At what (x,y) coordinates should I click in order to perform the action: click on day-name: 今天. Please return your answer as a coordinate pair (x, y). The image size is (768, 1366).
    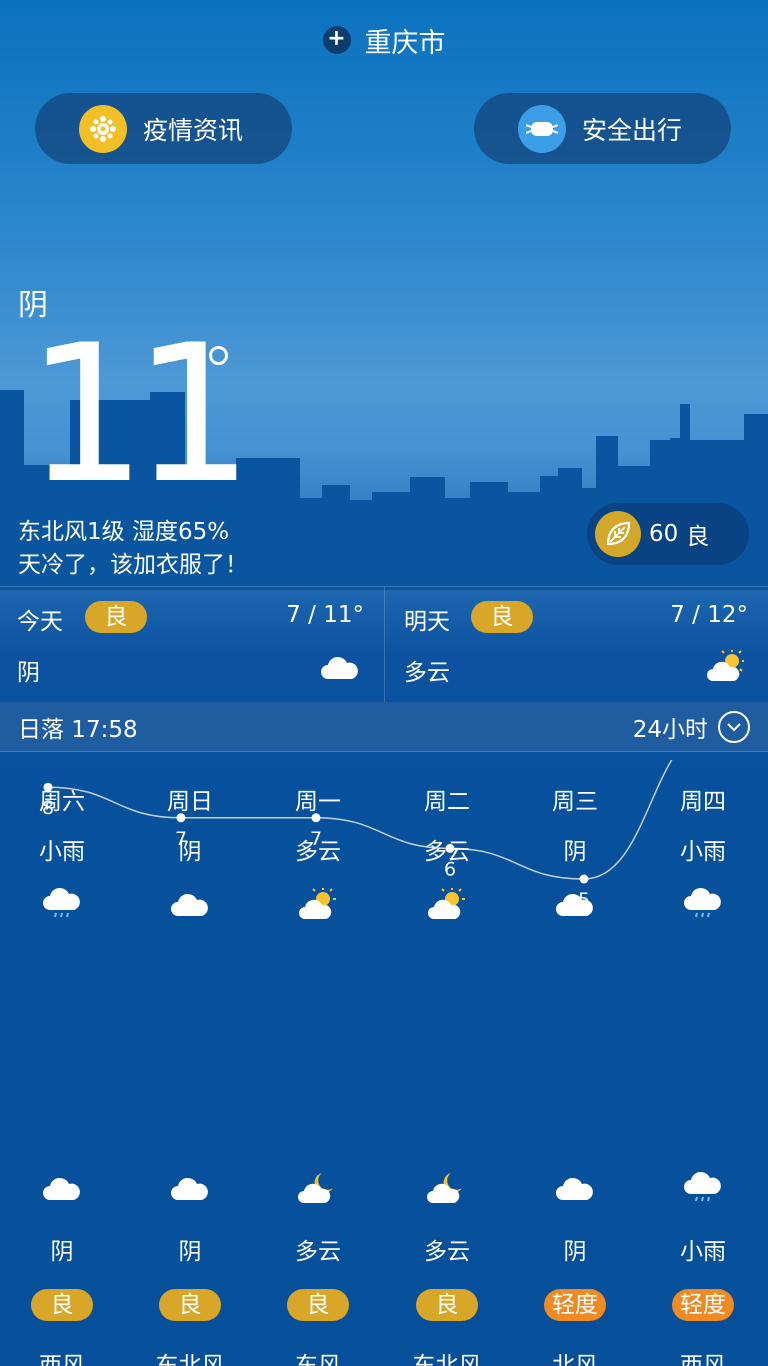
    Looking at the image, I should click on (40, 622).